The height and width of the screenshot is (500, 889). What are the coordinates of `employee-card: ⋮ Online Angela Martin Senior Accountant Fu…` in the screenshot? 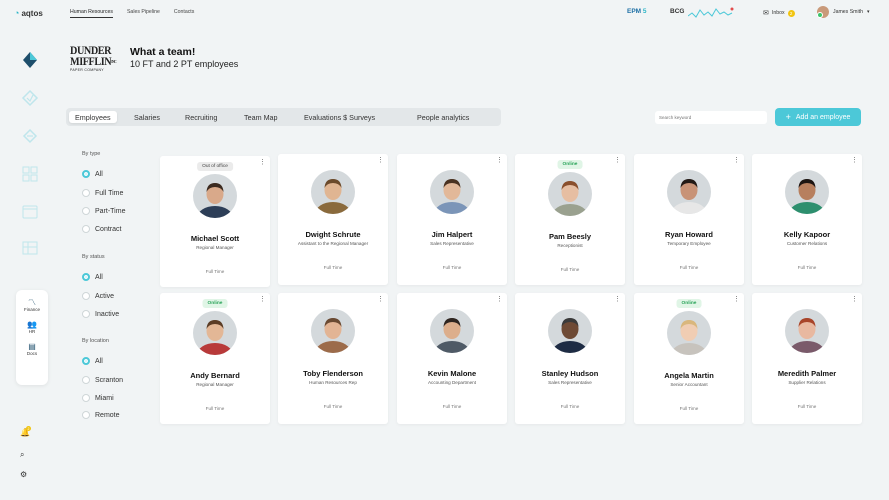 It's located at (689, 358).